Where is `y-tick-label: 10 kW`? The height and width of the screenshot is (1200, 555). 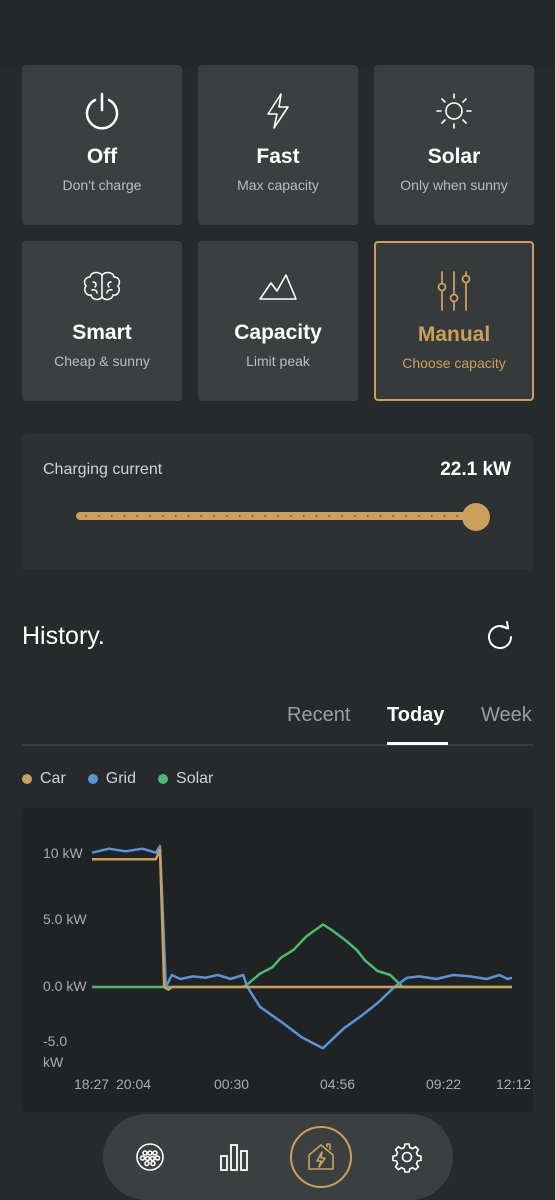 y-tick-label: 10 kW is located at coordinates (63, 853).